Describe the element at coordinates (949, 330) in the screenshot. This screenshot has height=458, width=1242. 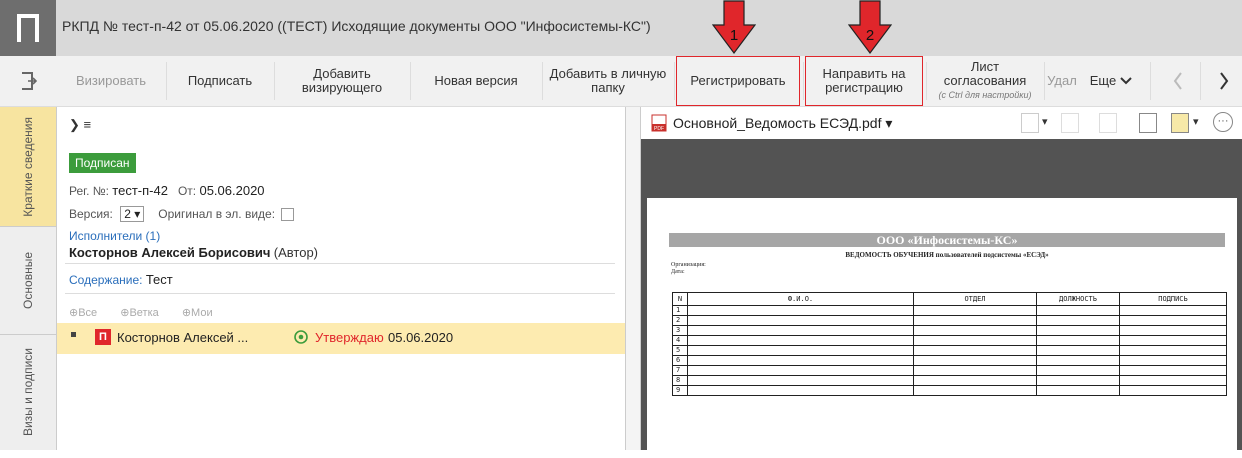
I see `table-row: 3` at that location.